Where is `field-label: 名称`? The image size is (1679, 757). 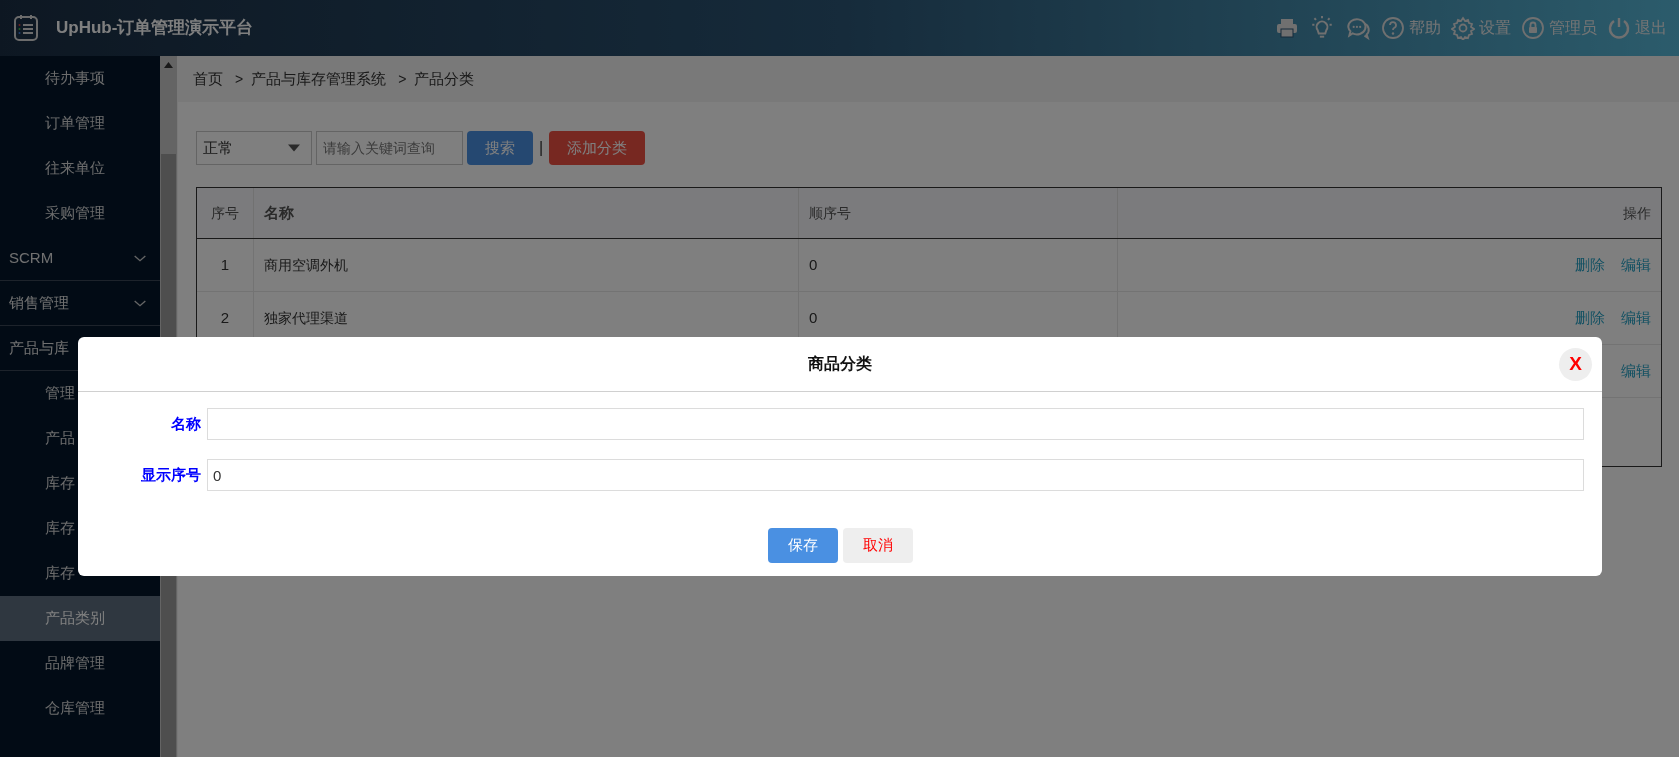 field-label: 名称 is located at coordinates (186, 423).